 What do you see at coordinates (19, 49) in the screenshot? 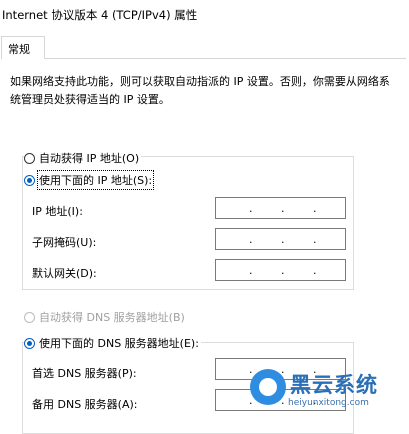
I see `tab-general-label: 常规` at bounding box center [19, 49].